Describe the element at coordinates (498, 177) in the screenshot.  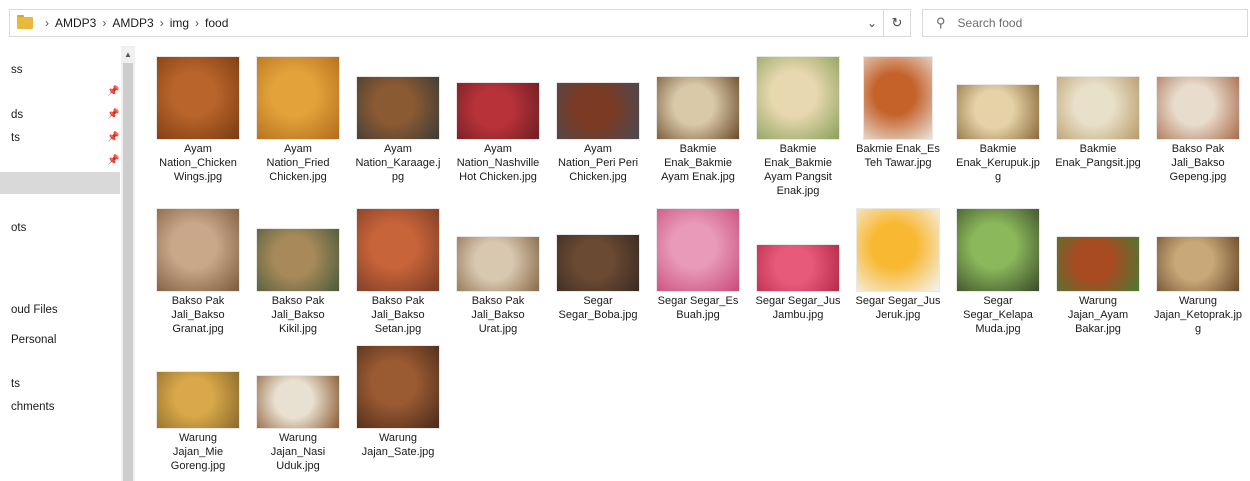
I see `file-name-line: Hot Chicken.jpg` at that location.